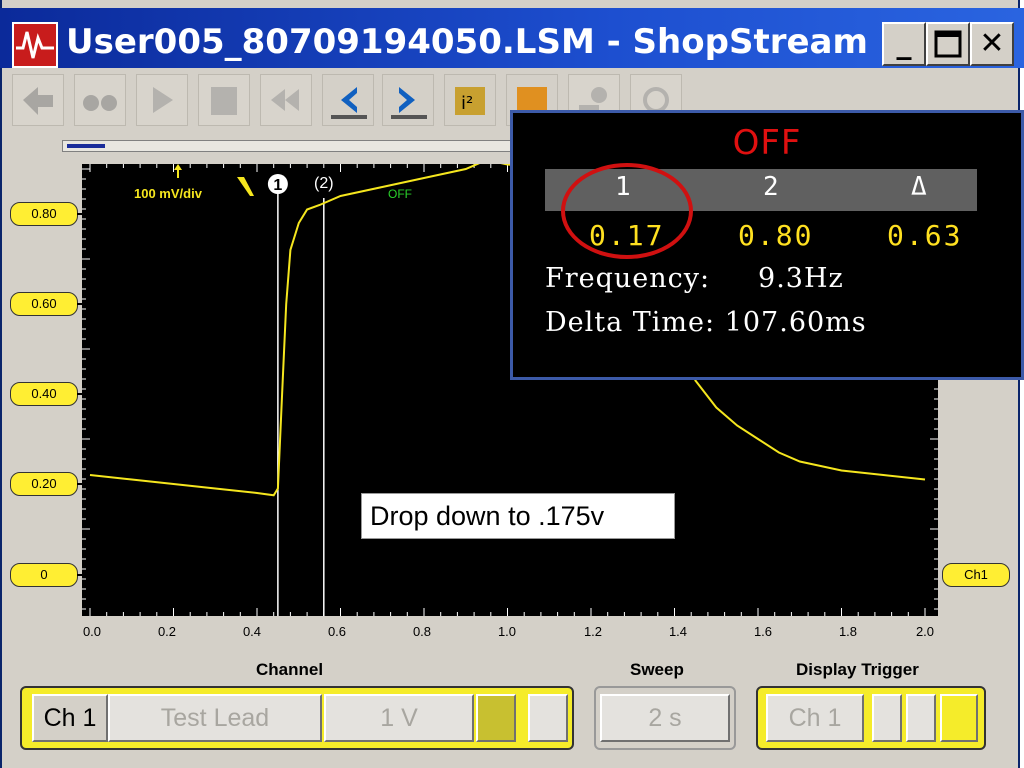  Describe the element at coordinates (252, 631) in the screenshot. I see `x-label: 0.4` at that location.